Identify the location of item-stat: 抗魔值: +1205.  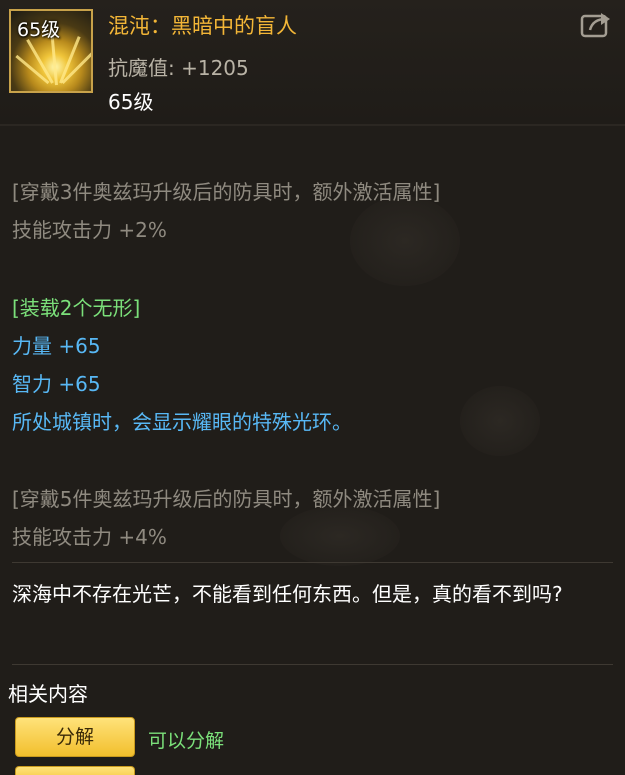
(178, 68).